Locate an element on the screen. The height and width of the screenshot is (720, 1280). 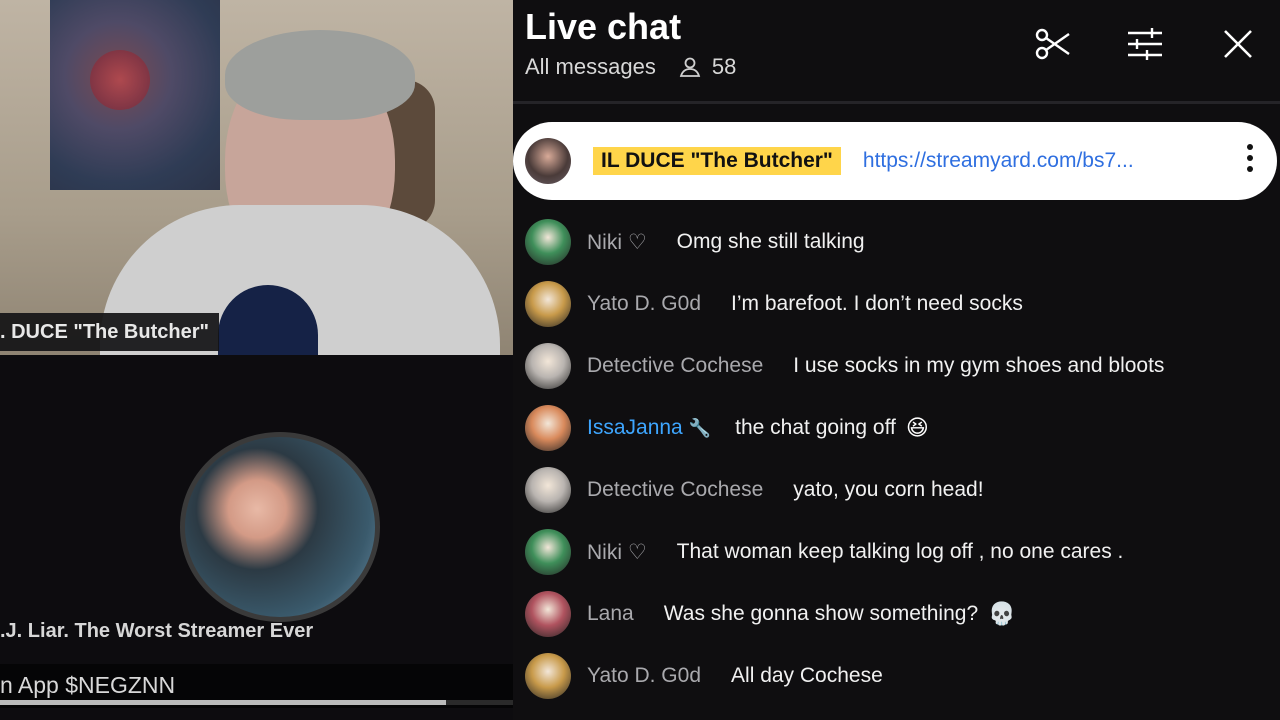
chat-message: Lana Was she gonna show something? 💀 is located at coordinates (770, 614).